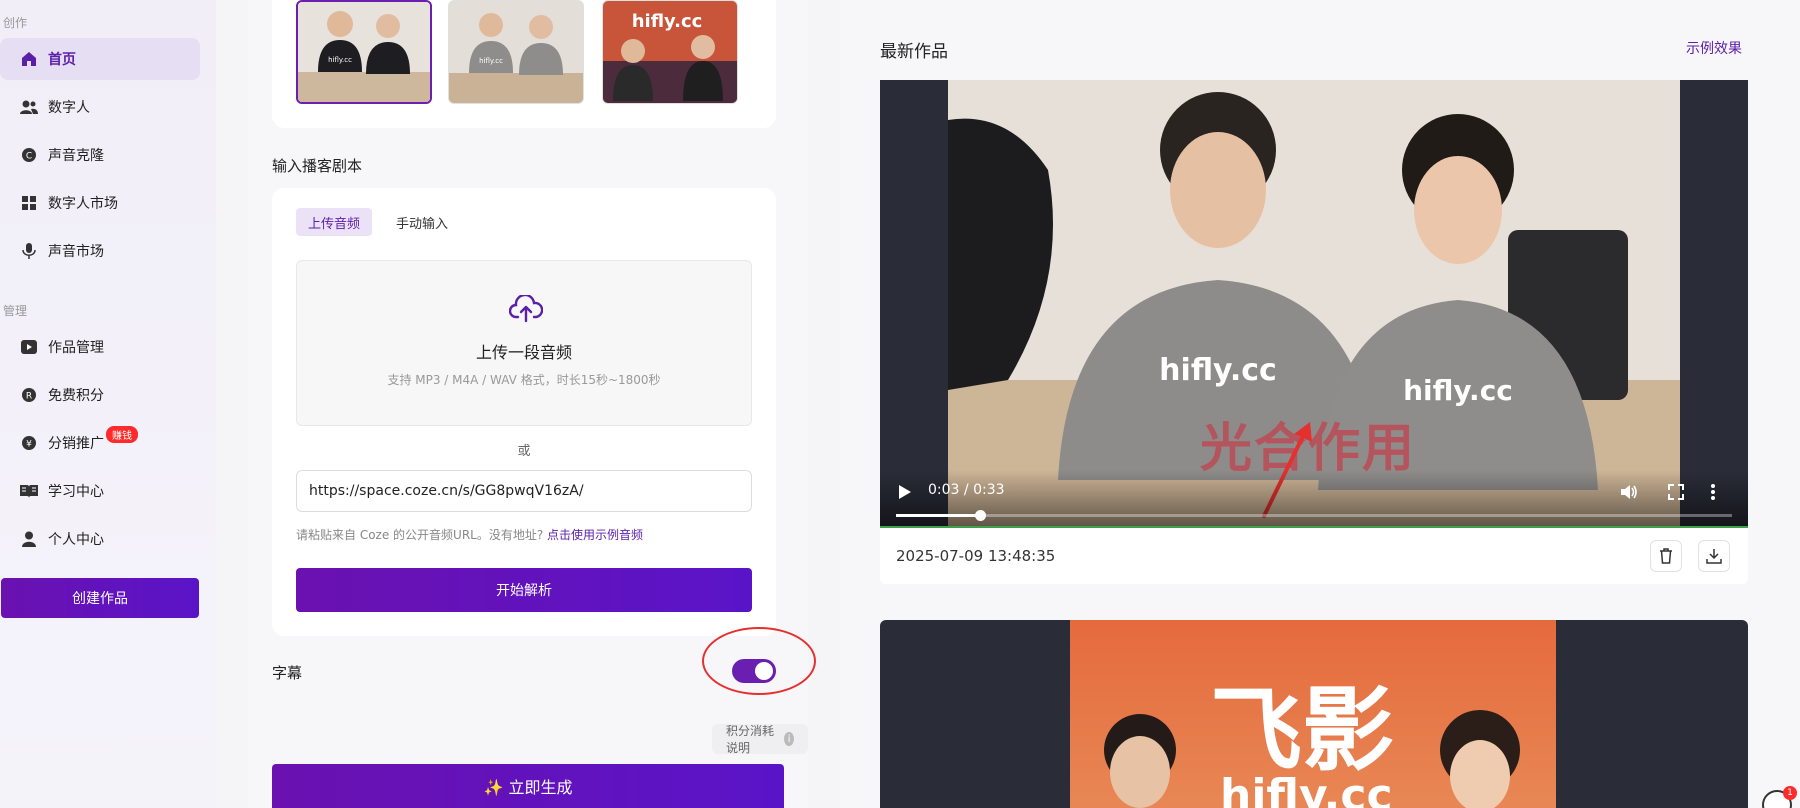 The width and height of the screenshot is (1800, 808). I want to click on book-icon, so click(29, 491).